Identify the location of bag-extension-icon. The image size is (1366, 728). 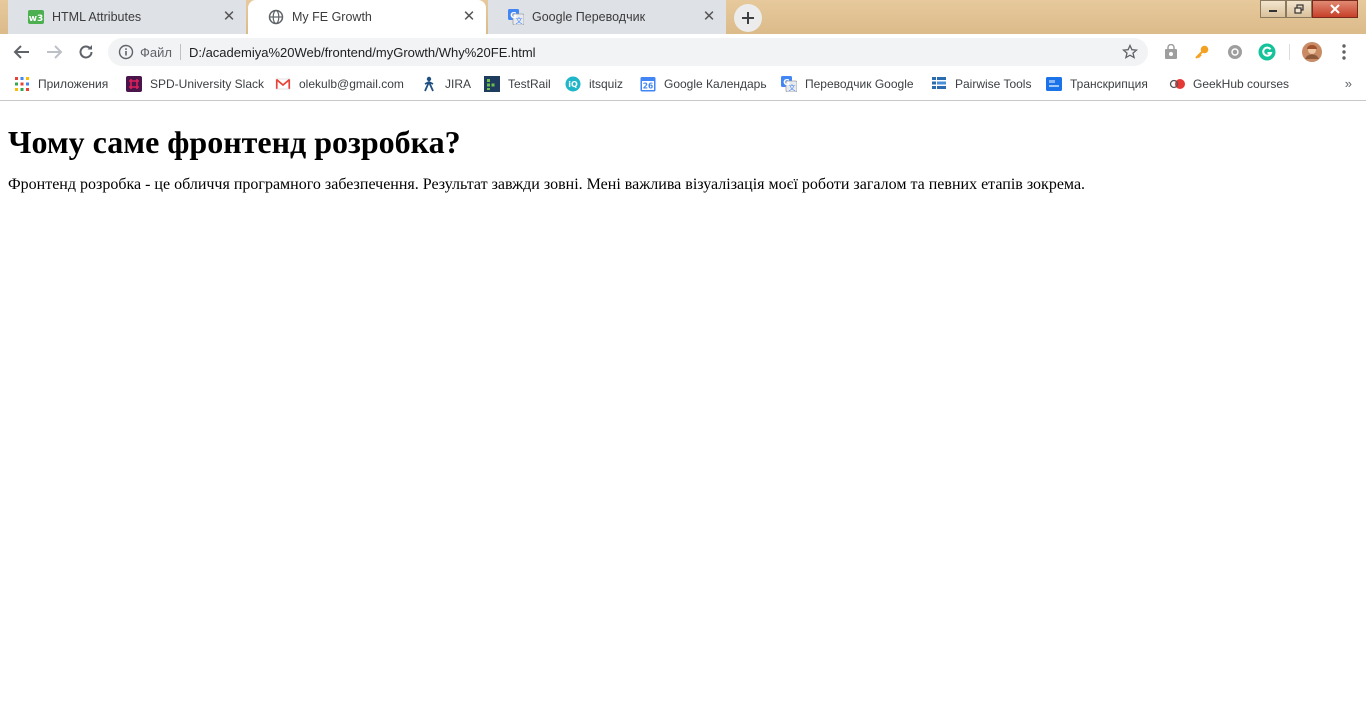
(1171, 52).